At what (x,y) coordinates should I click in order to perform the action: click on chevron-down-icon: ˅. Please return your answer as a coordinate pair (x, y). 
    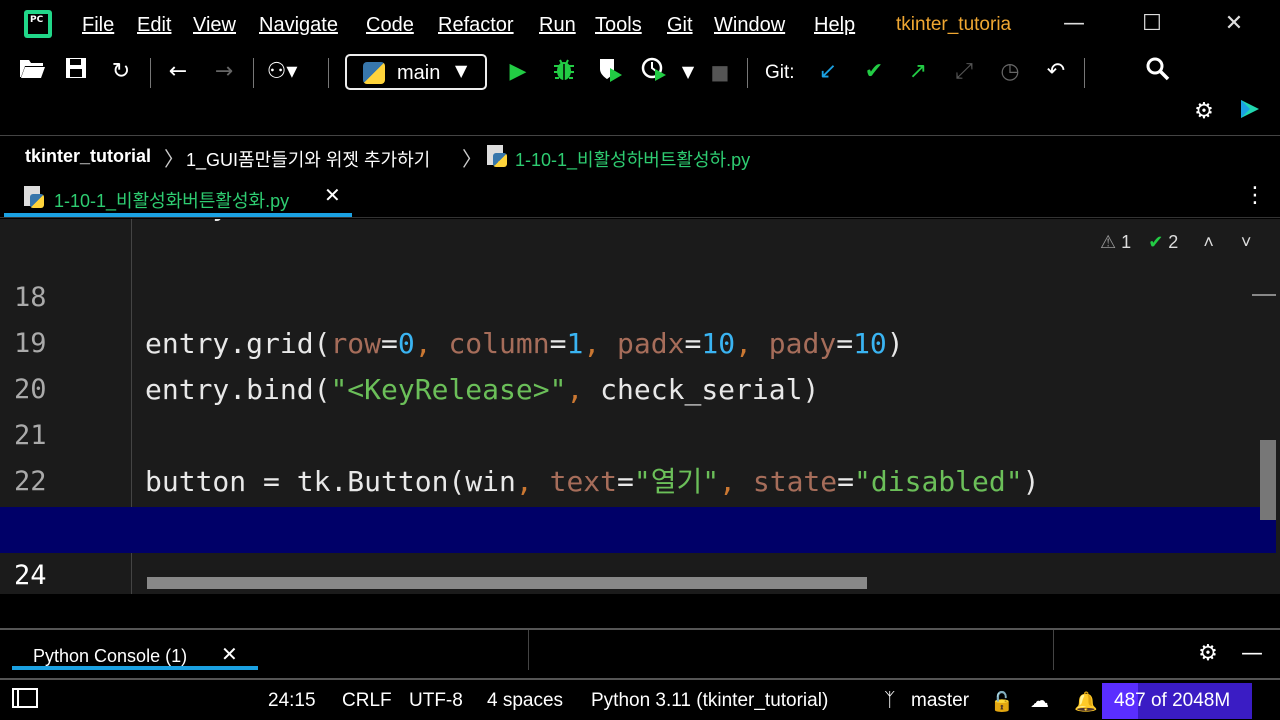
    Looking at the image, I should click on (1246, 242).